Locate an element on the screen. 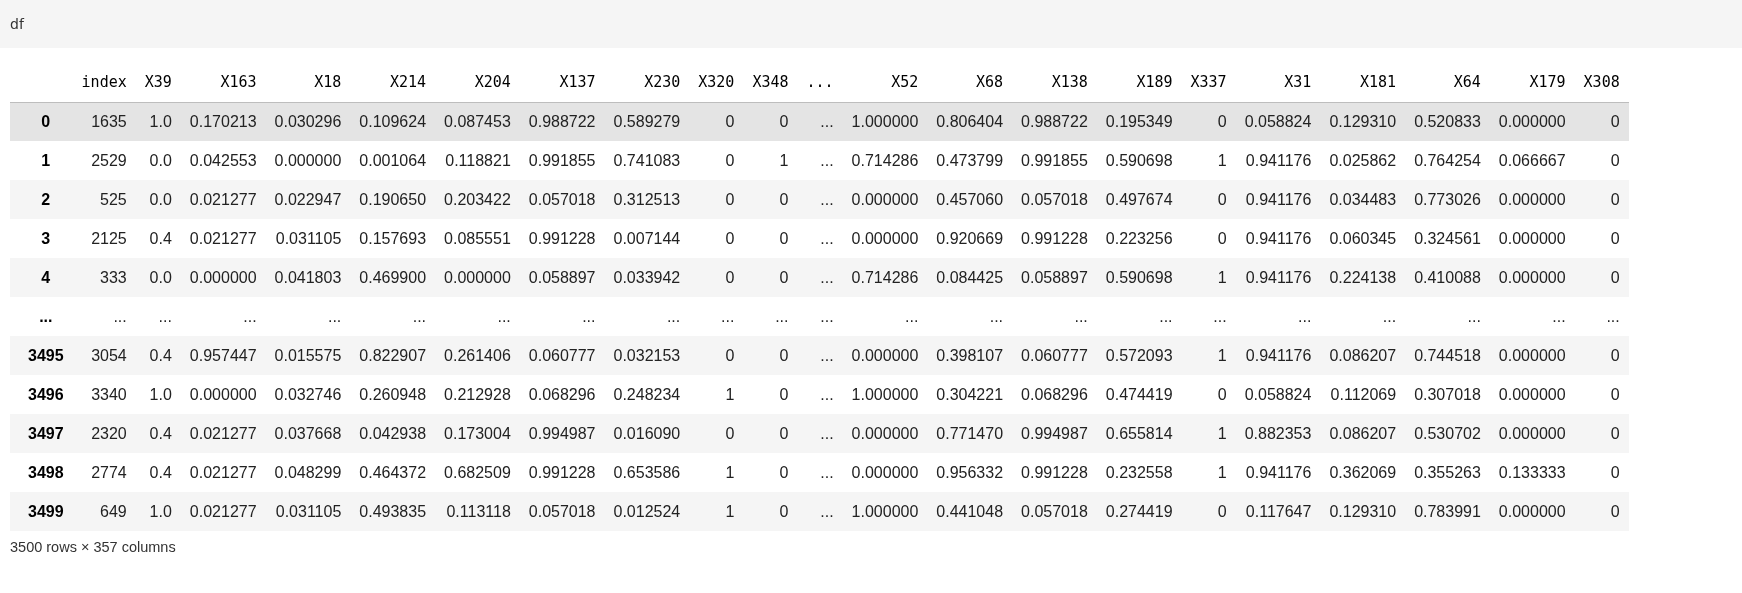 The height and width of the screenshot is (593, 1742). table-cell: 0.170213 is located at coordinates (223, 121).